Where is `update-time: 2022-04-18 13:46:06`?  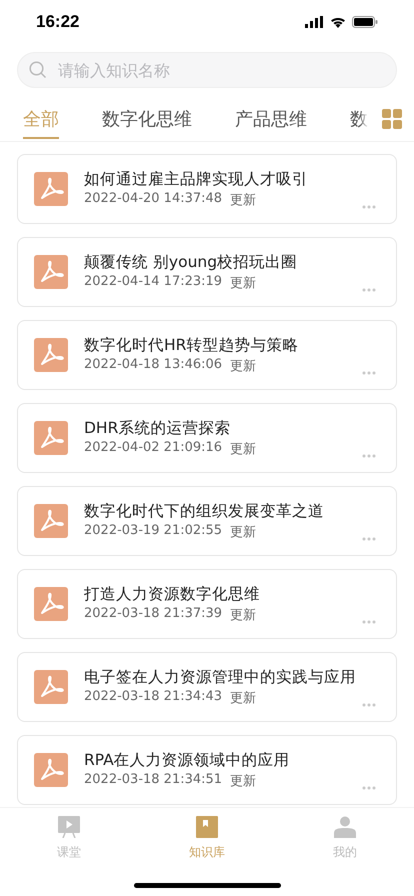 update-time: 2022-04-18 13:46:06 is located at coordinates (153, 365).